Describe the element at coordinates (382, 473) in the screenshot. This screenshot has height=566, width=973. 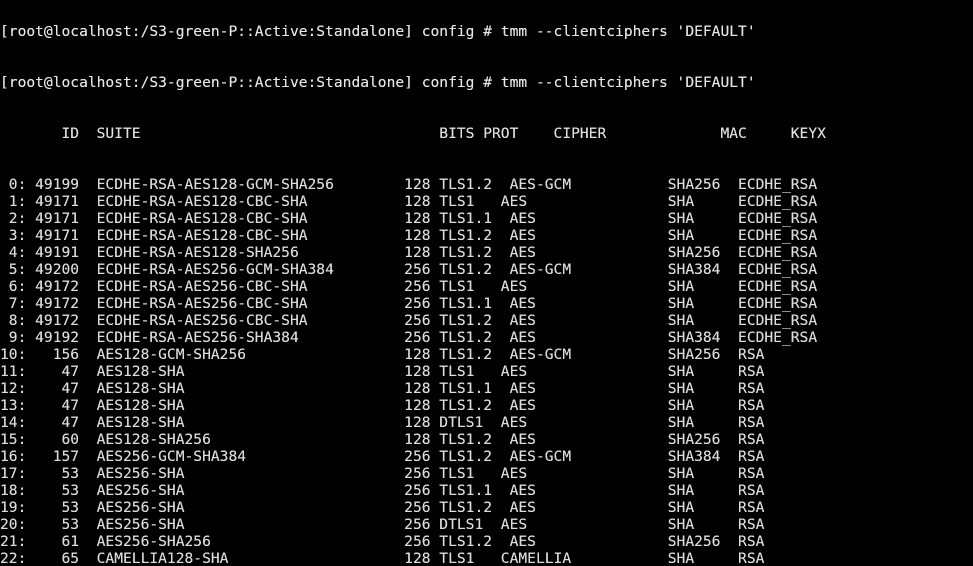
I see `cipher-row: 17: 53 AES256-SHA 256 TLS1 AES SHA RSA` at that location.